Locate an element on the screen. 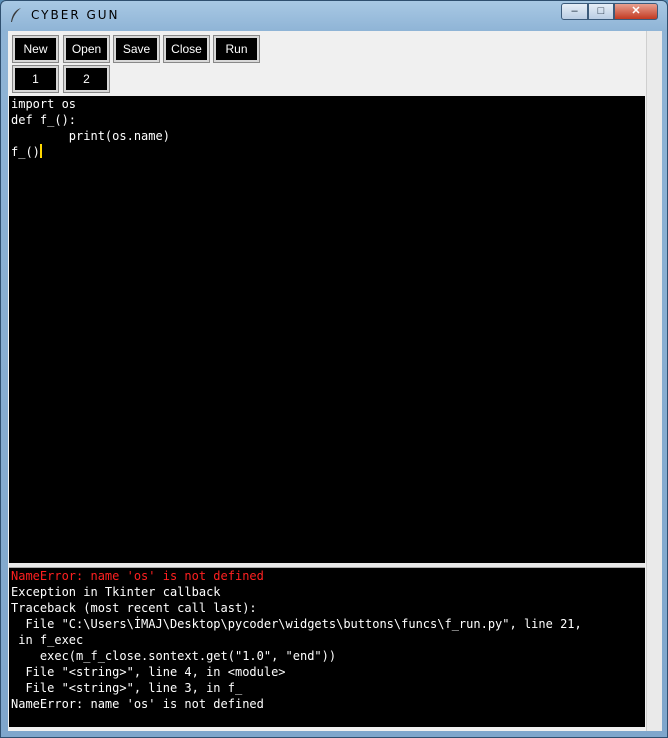 The height and width of the screenshot is (738, 668). close-icon: ✕ is located at coordinates (636, 11).